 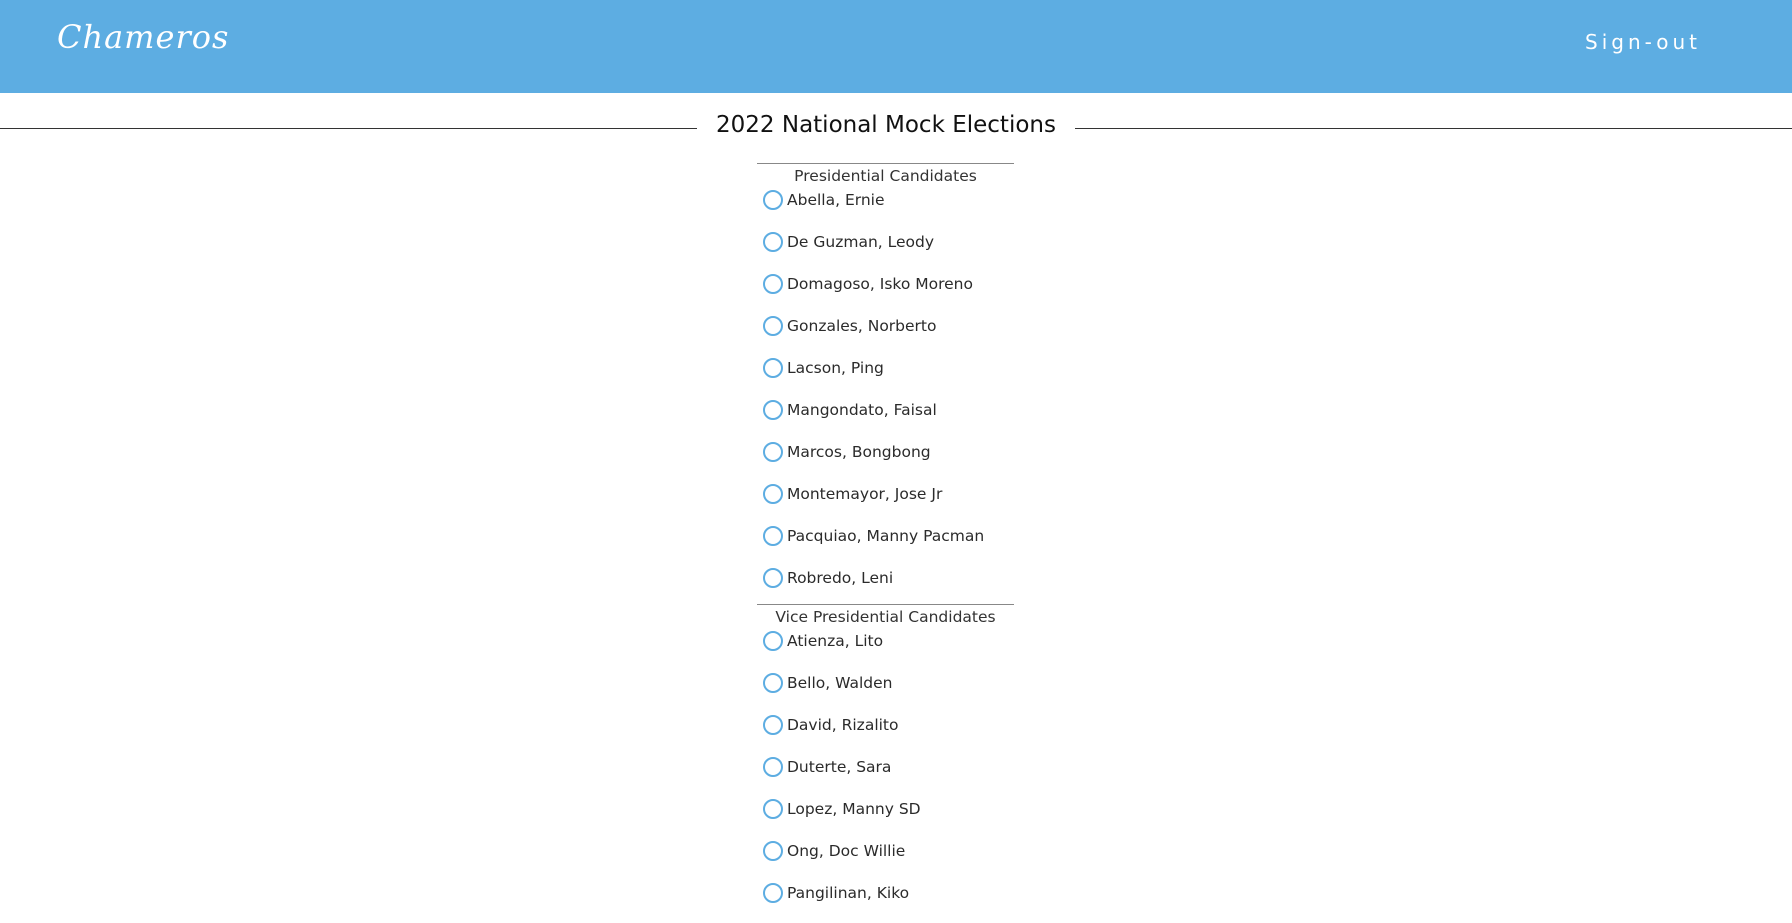 I want to click on candidate-option: Duterte, Sara, so click(x=885, y=776).